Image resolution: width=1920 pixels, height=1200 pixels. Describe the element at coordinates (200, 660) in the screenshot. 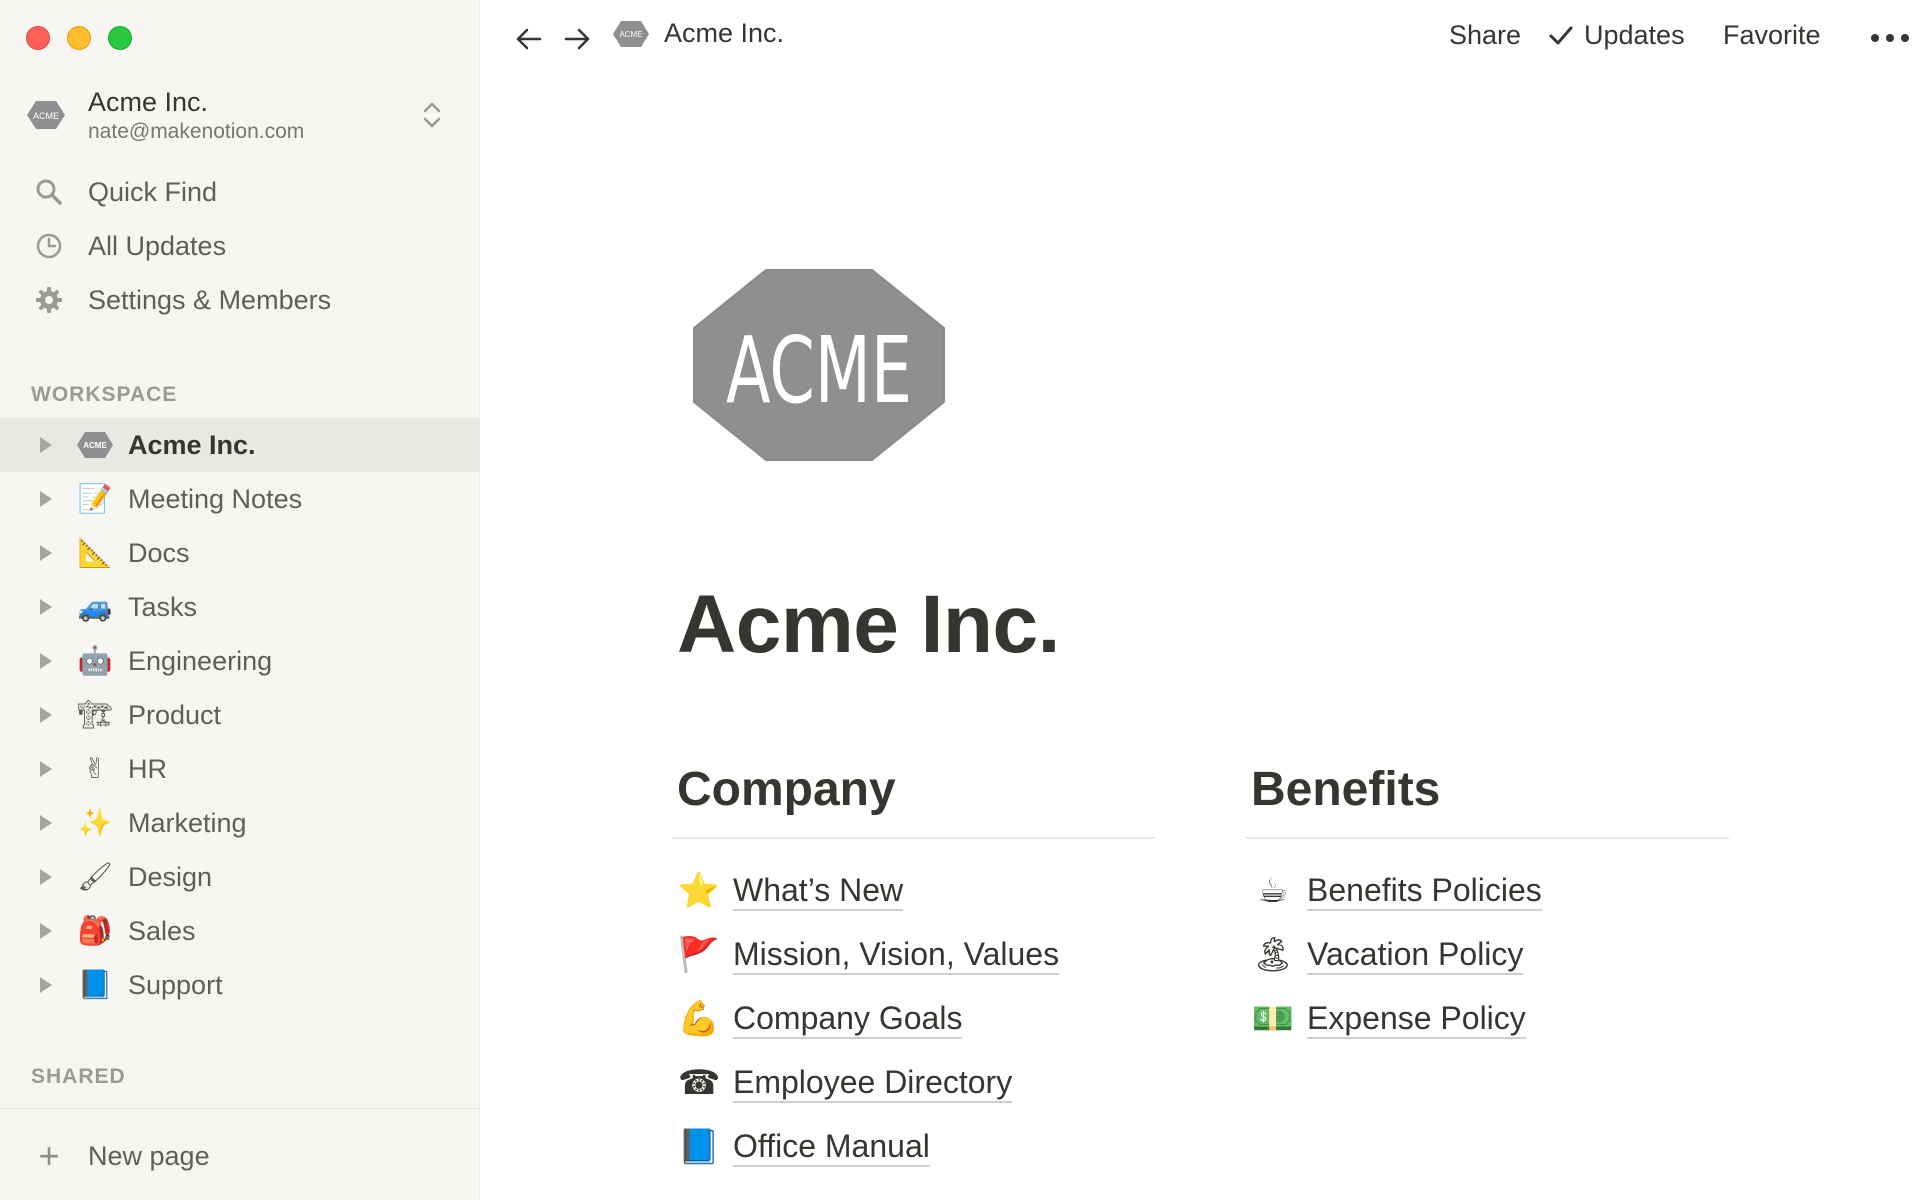

I see `sidebar-item-label: Engineering` at that location.